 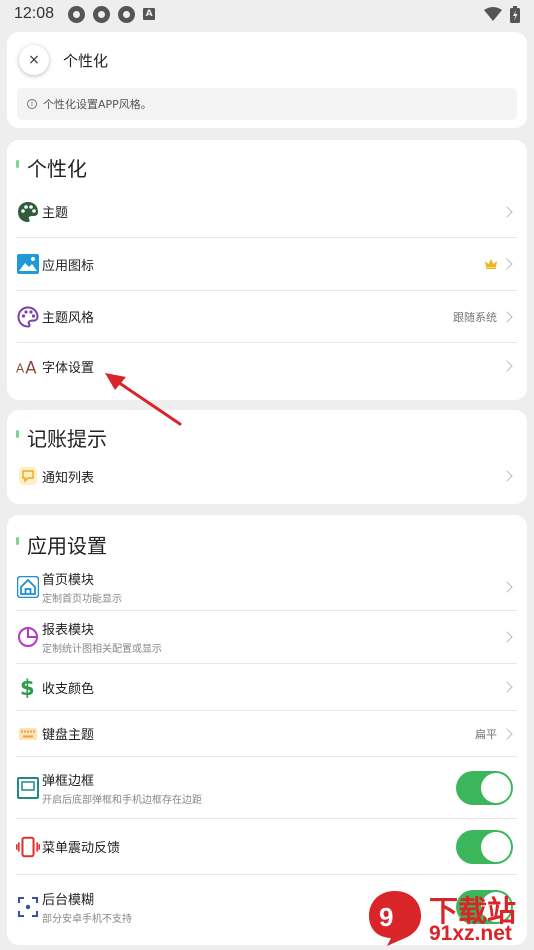 What do you see at coordinates (267, 104) in the screenshot?
I see `info-banner: i 个性化设置APP风格。` at bounding box center [267, 104].